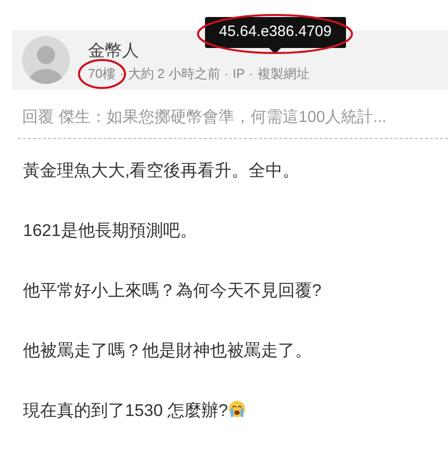 This screenshot has width=448, height=460. I want to click on comment-paragraph: 現在真的到了1530 怎麼辦?, so click(235, 410).